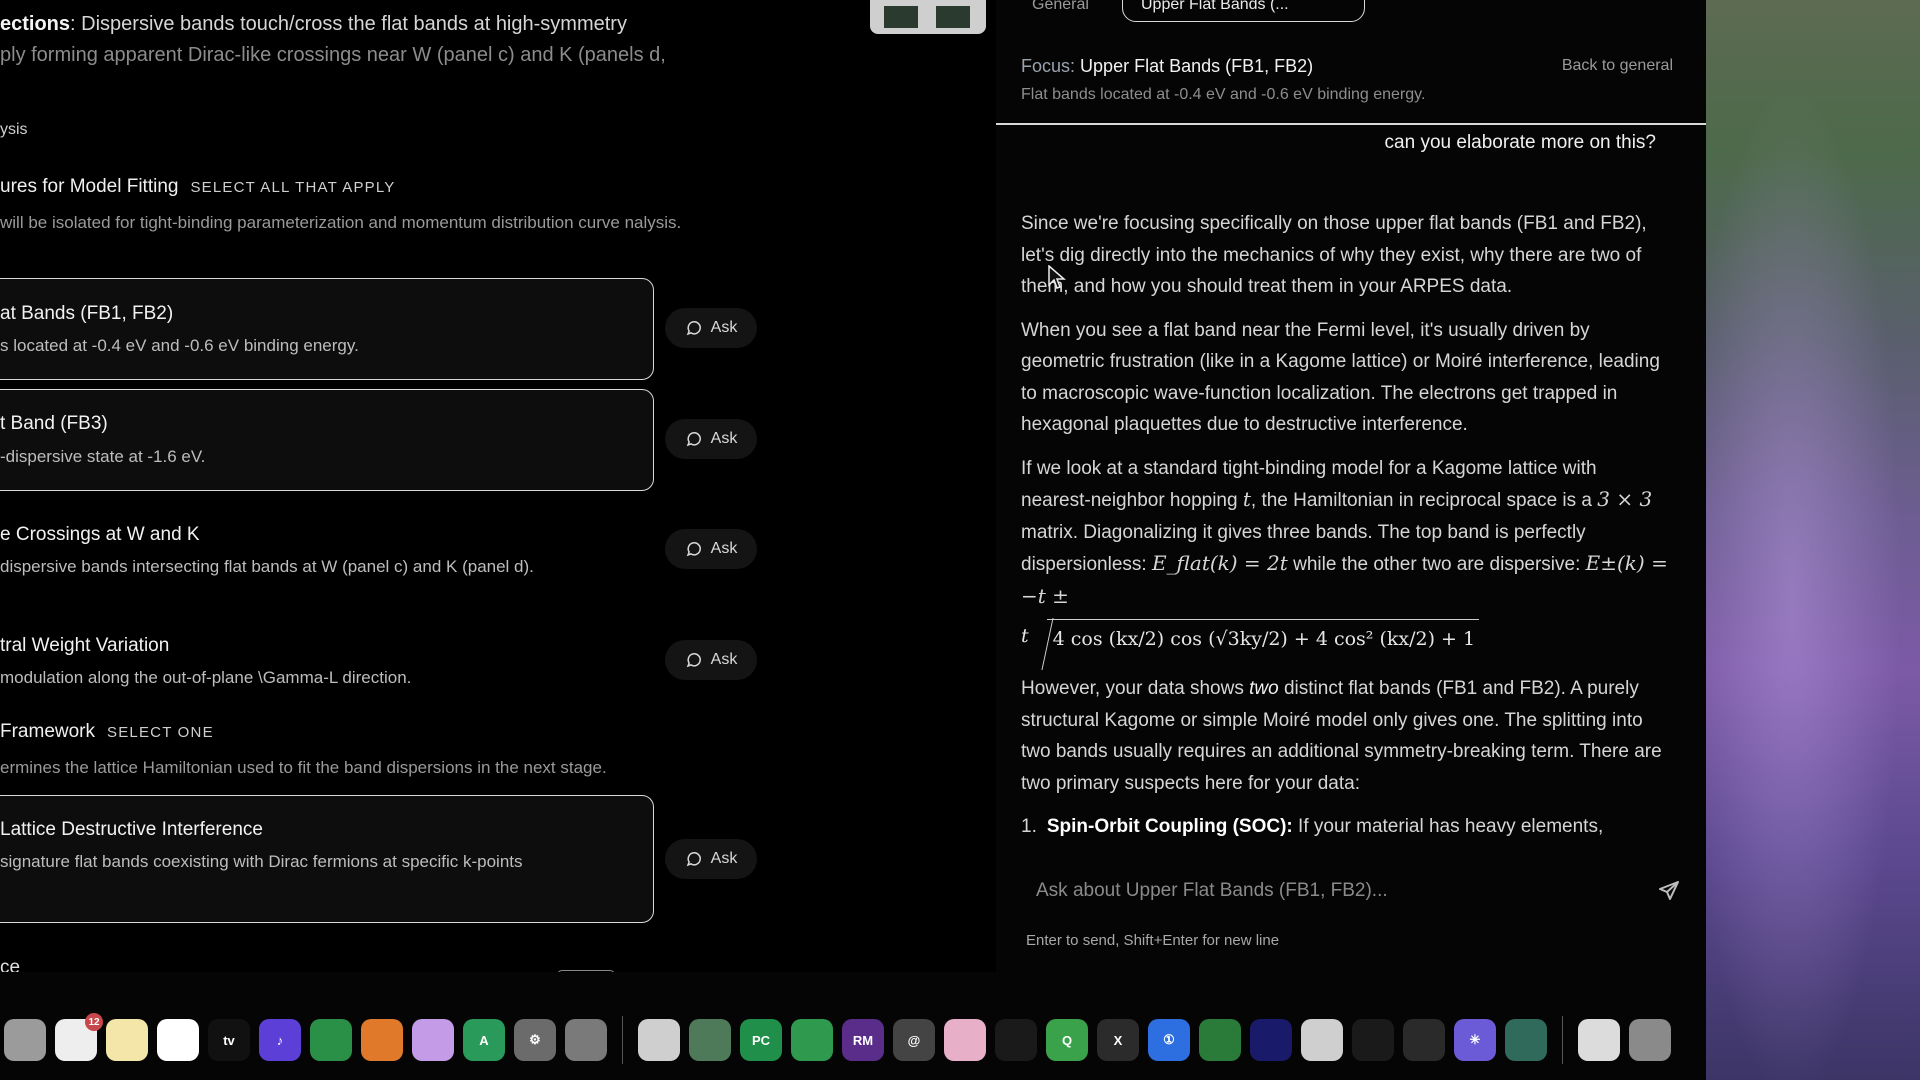  What do you see at coordinates (100, 535) in the screenshot?
I see `option-title: e Crossings at W and K` at bounding box center [100, 535].